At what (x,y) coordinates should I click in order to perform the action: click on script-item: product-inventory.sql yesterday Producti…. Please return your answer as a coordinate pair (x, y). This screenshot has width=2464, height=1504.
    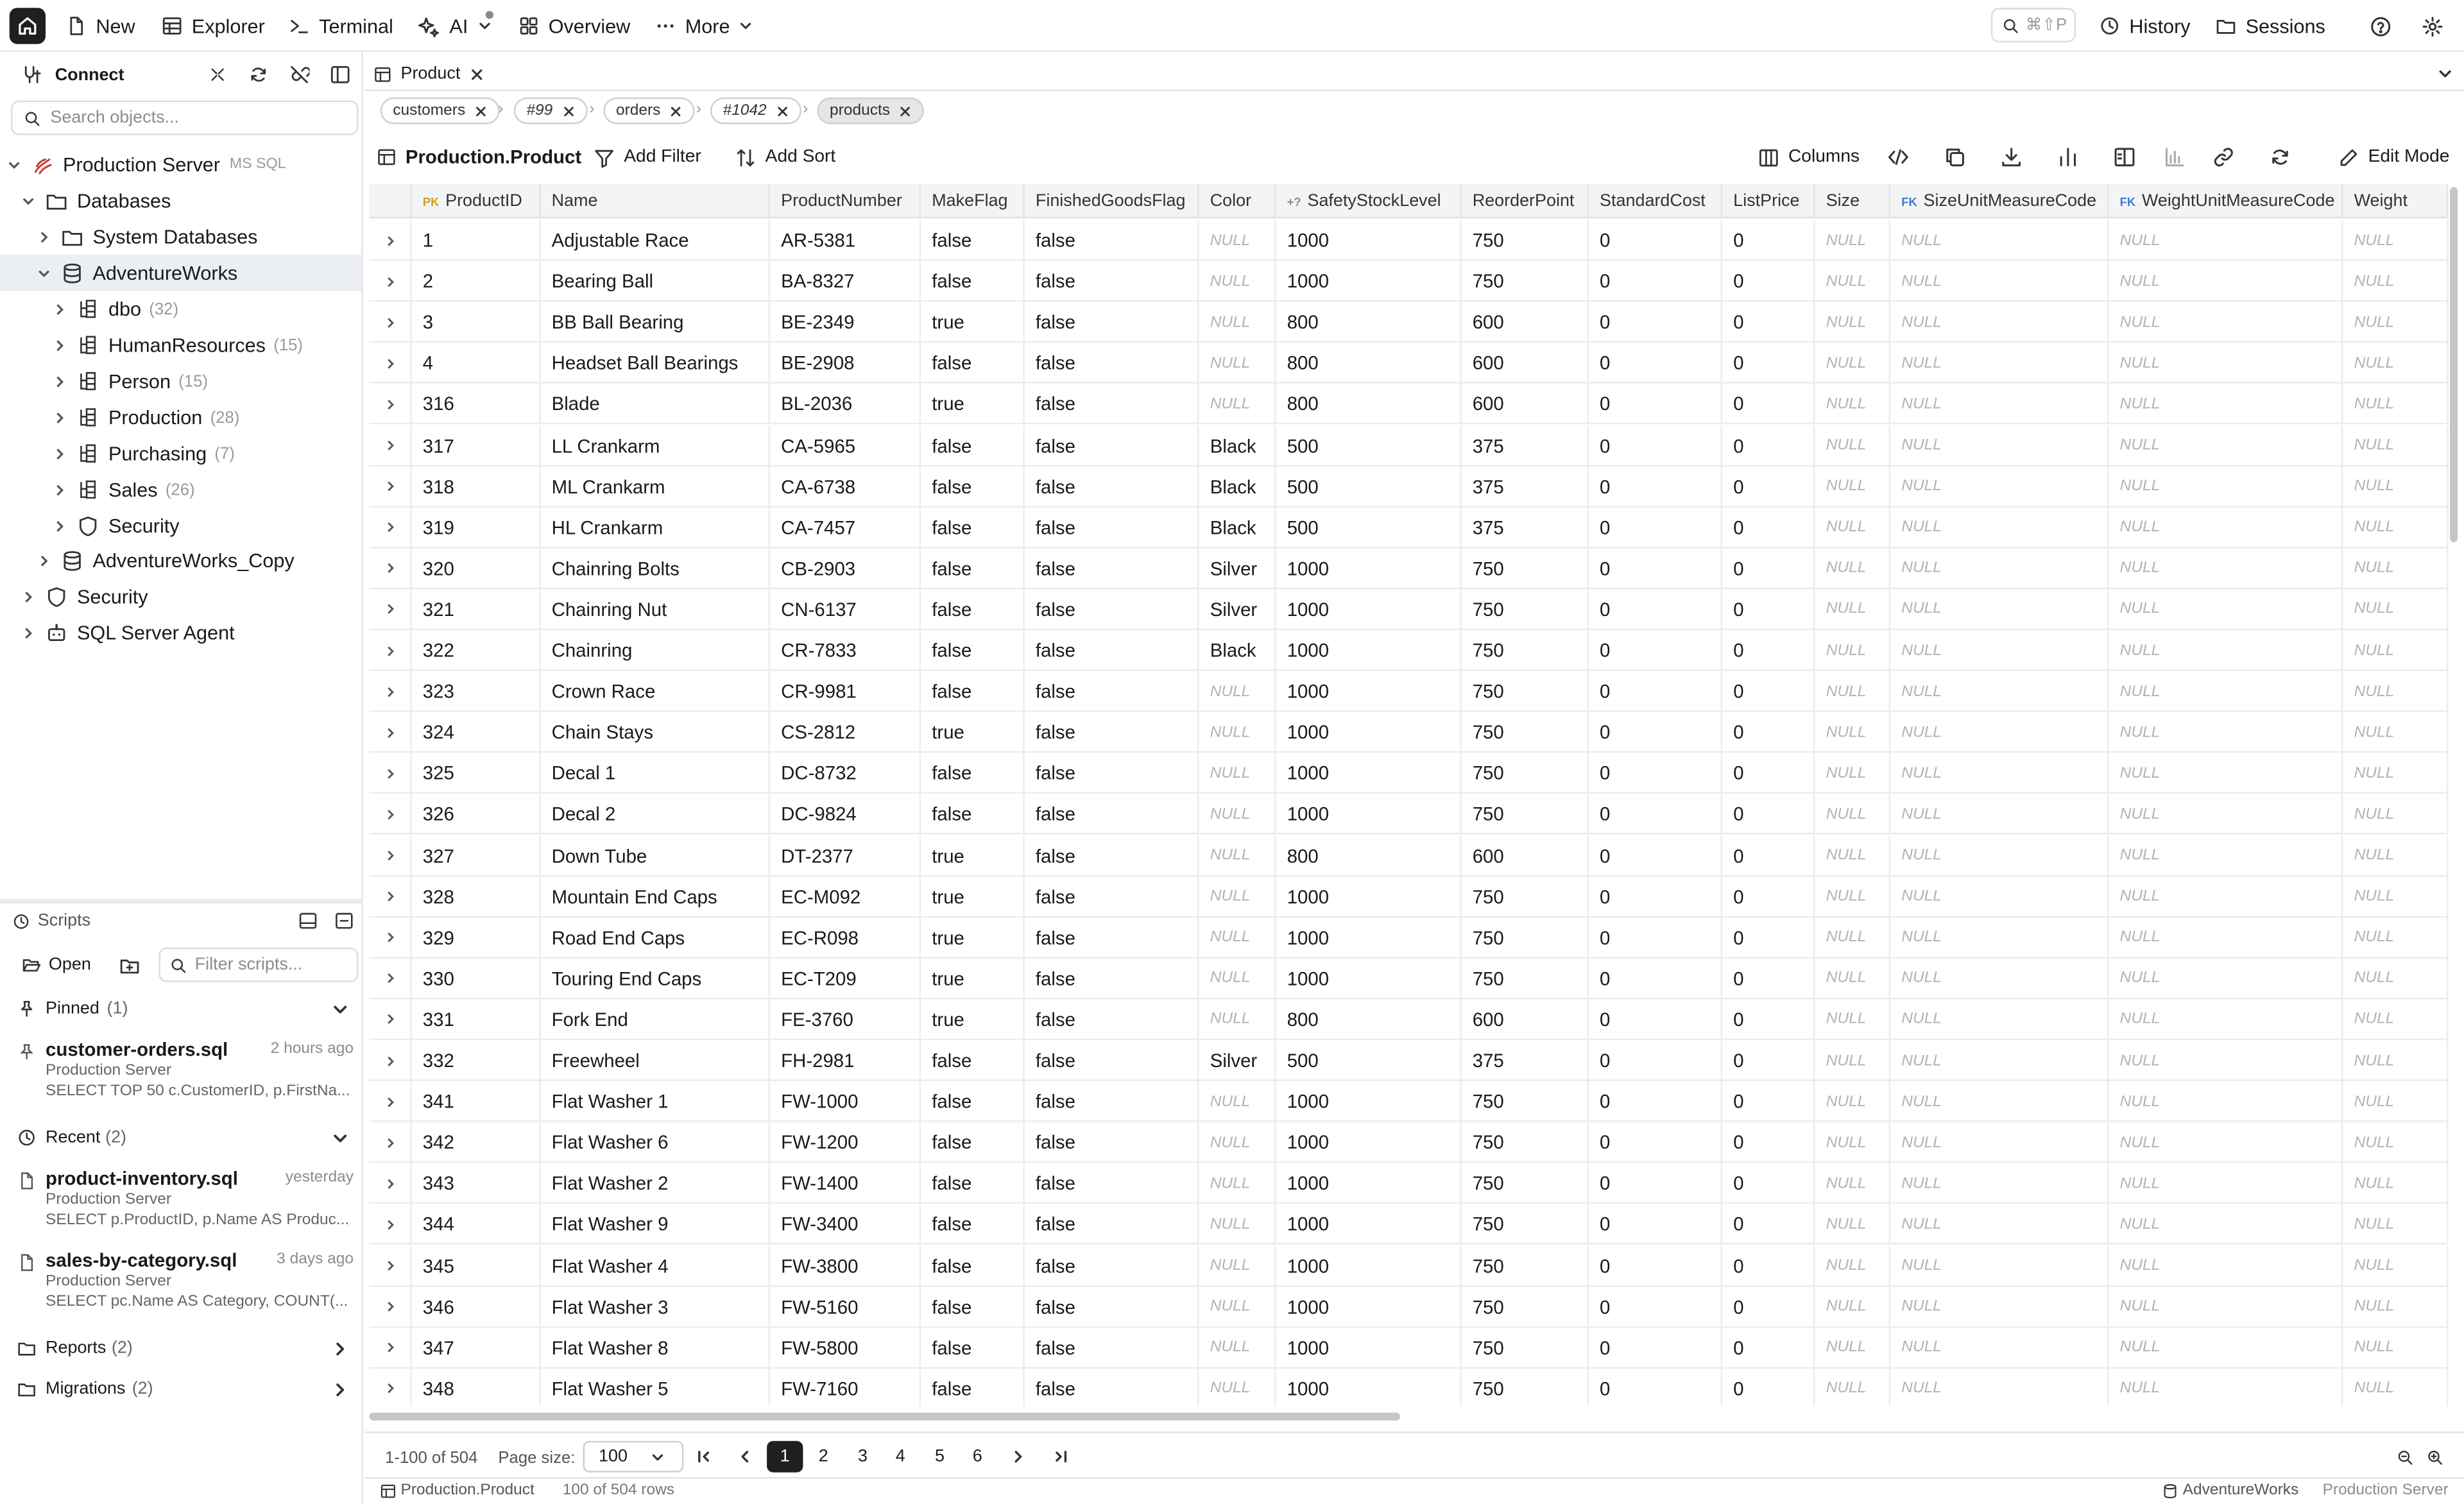
    Looking at the image, I should click on (182, 1204).